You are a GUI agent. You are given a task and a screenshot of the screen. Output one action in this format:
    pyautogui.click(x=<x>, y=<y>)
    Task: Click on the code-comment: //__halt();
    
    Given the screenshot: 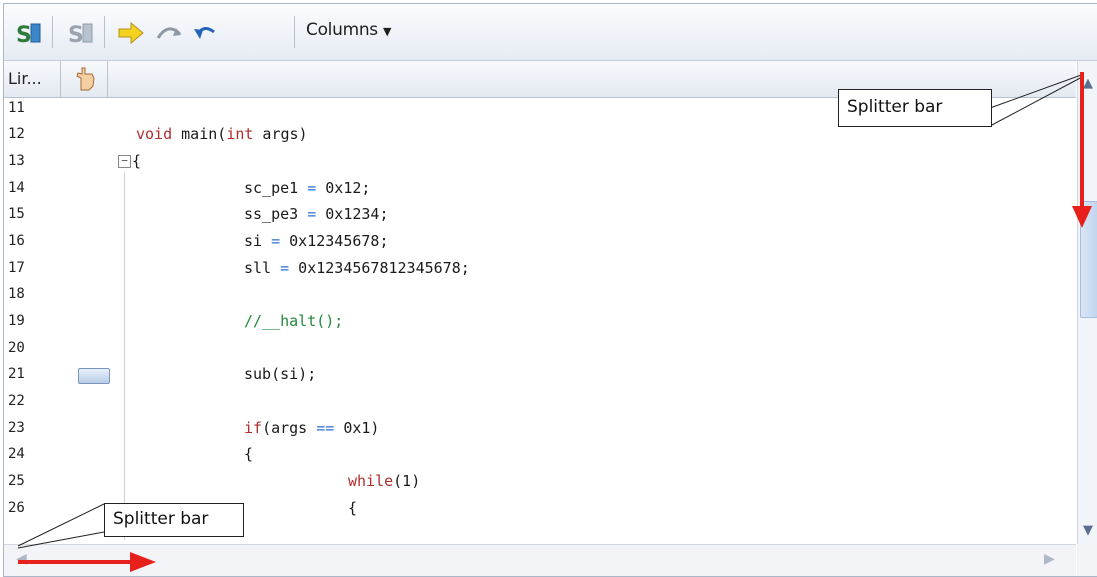 What is the action you would take?
    pyautogui.click(x=294, y=321)
    